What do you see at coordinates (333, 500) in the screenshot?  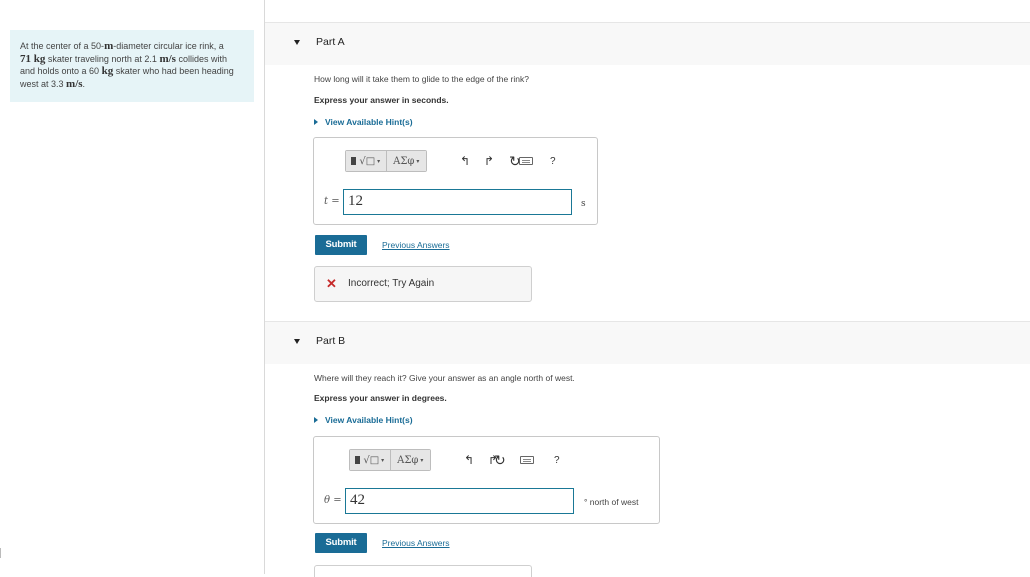 I see `variable-label: θ =` at bounding box center [333, 500].